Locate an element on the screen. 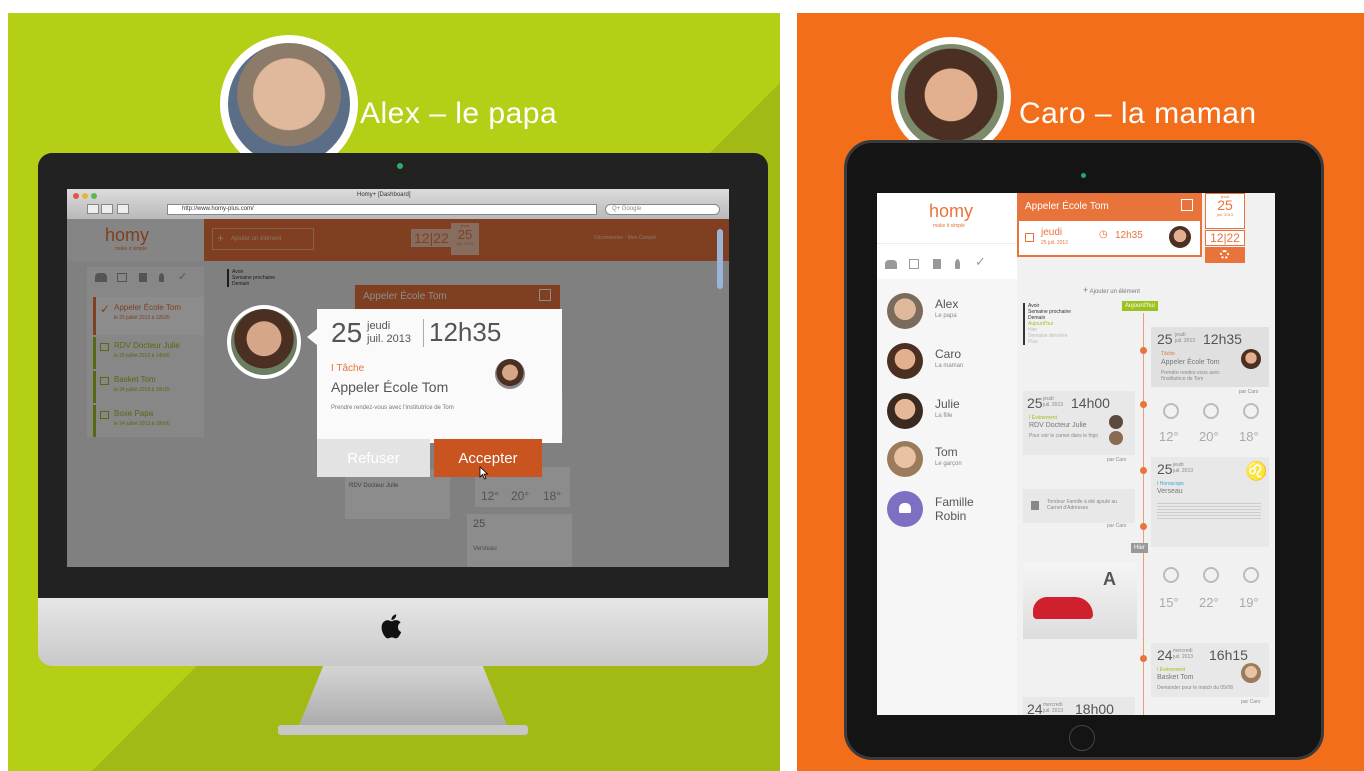 The height and width of the screenshot is (771, 1364). minimize-window-icon is located at coordinates (85, 196).